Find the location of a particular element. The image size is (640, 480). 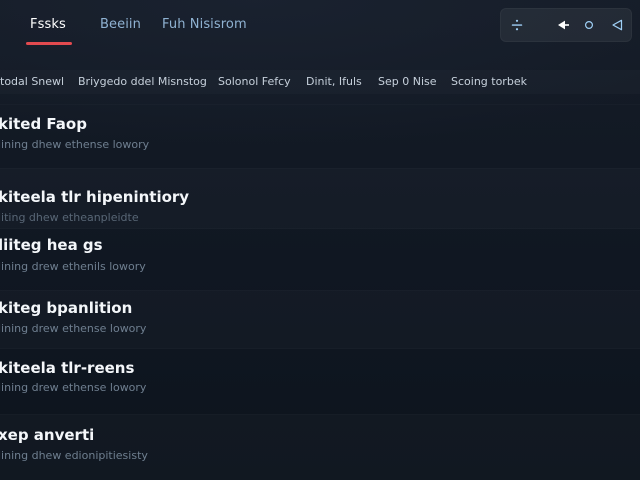

list-item-title: kiteela tlr hipenintiory is located at coordinates (95, 197).